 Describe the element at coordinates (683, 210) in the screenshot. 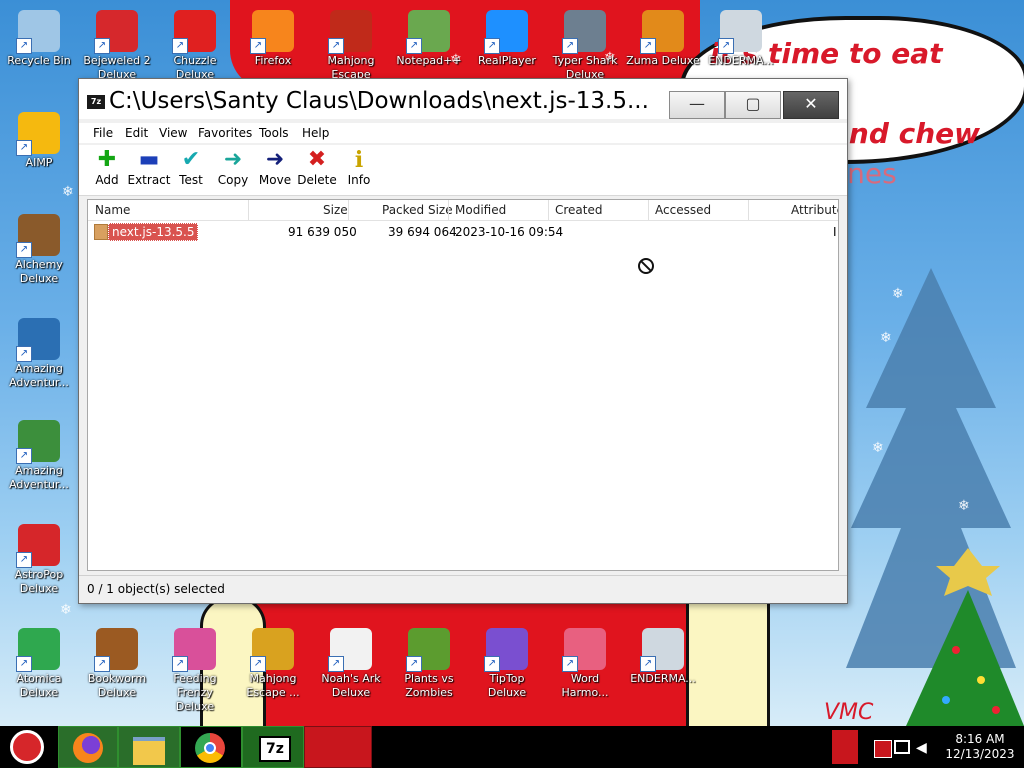

I see `column-accessed: Accessed` at that location.